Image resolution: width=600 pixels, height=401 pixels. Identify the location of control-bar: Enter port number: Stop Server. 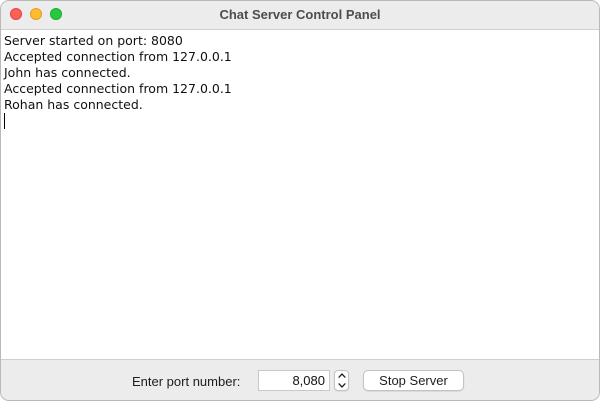
(300, 380).